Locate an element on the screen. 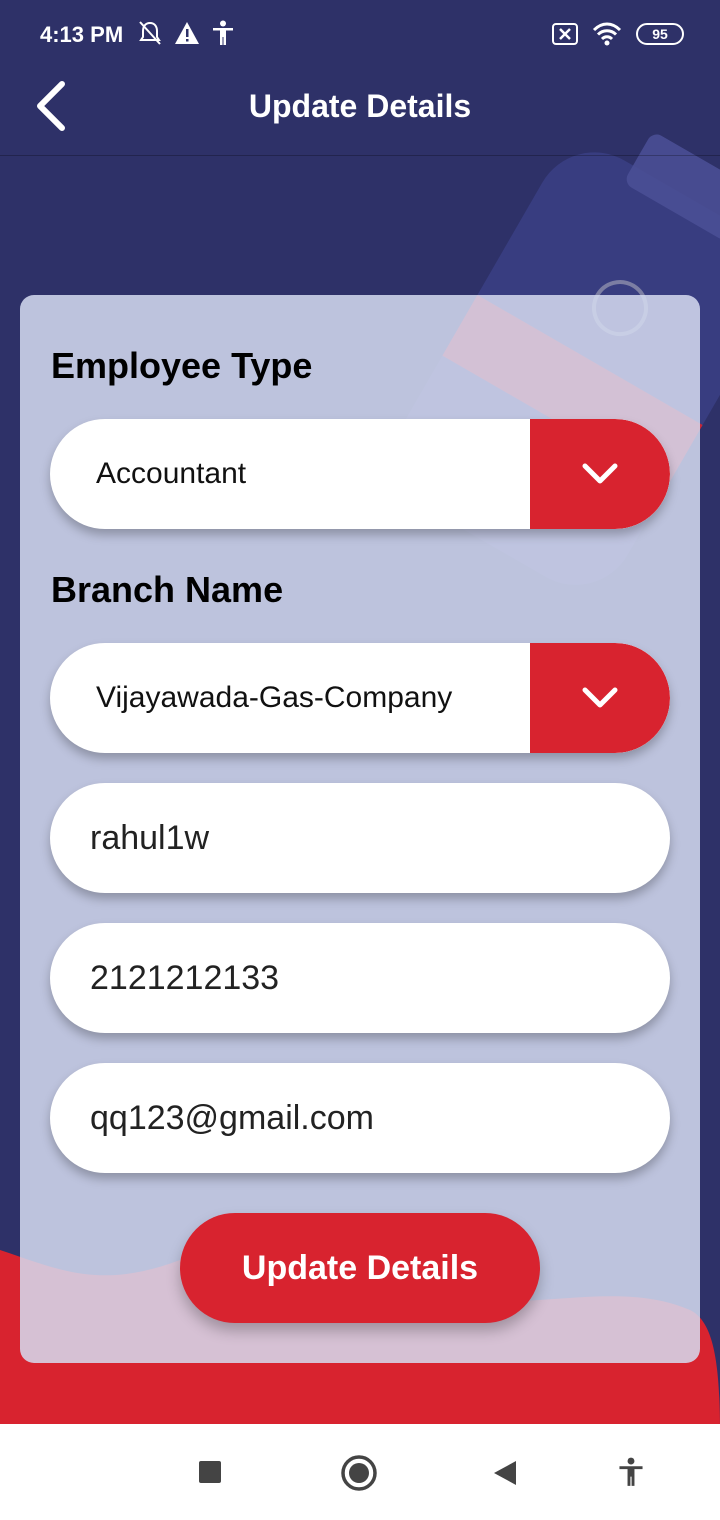 This screenshot has width=720, height=1520. status-icons-right: 95 is located at coordinates (618, 34).